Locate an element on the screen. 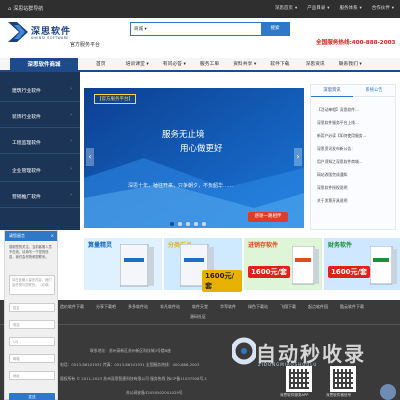 This screenshot has width=400, height=400. nav-item-downloads: 软件下载 is located at coordinates (279, 65).